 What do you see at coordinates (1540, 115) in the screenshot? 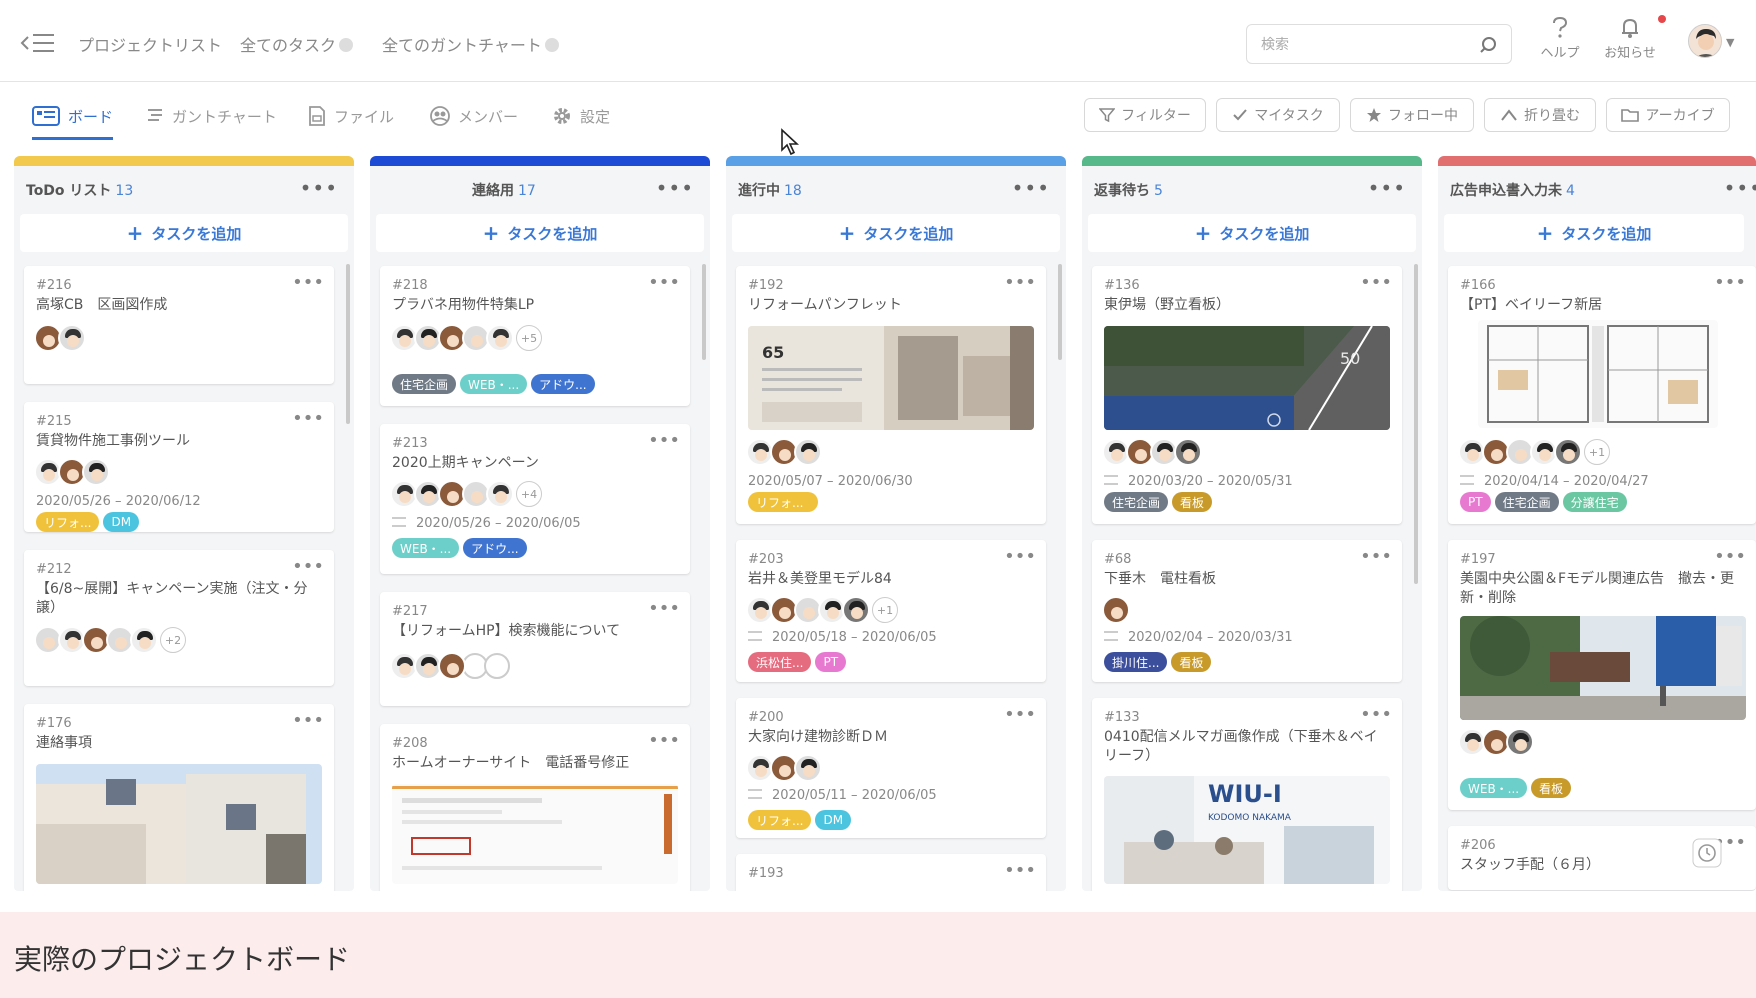
I see `collapse-button: 折り畳む` at bounding box center [1540, 115].